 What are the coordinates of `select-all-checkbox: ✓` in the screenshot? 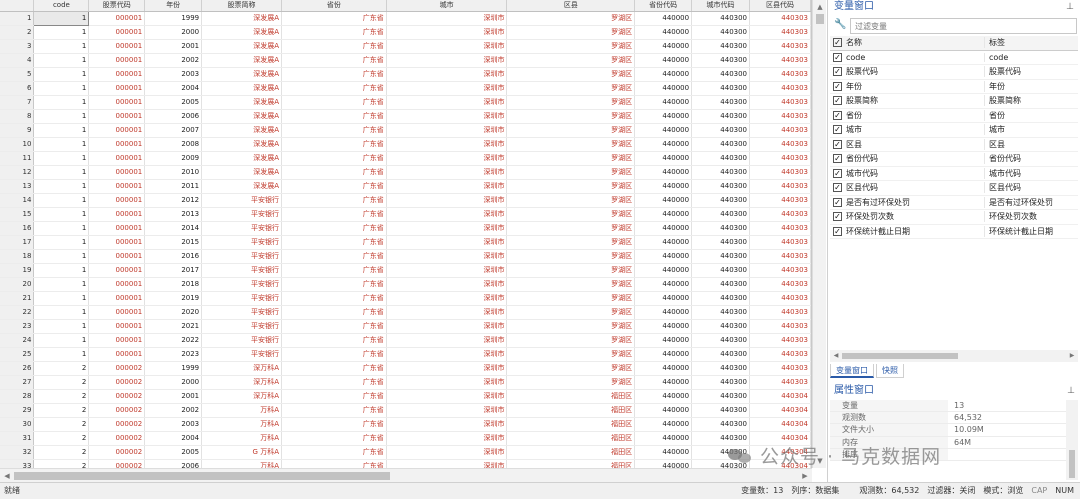 It's located at (837, 43).